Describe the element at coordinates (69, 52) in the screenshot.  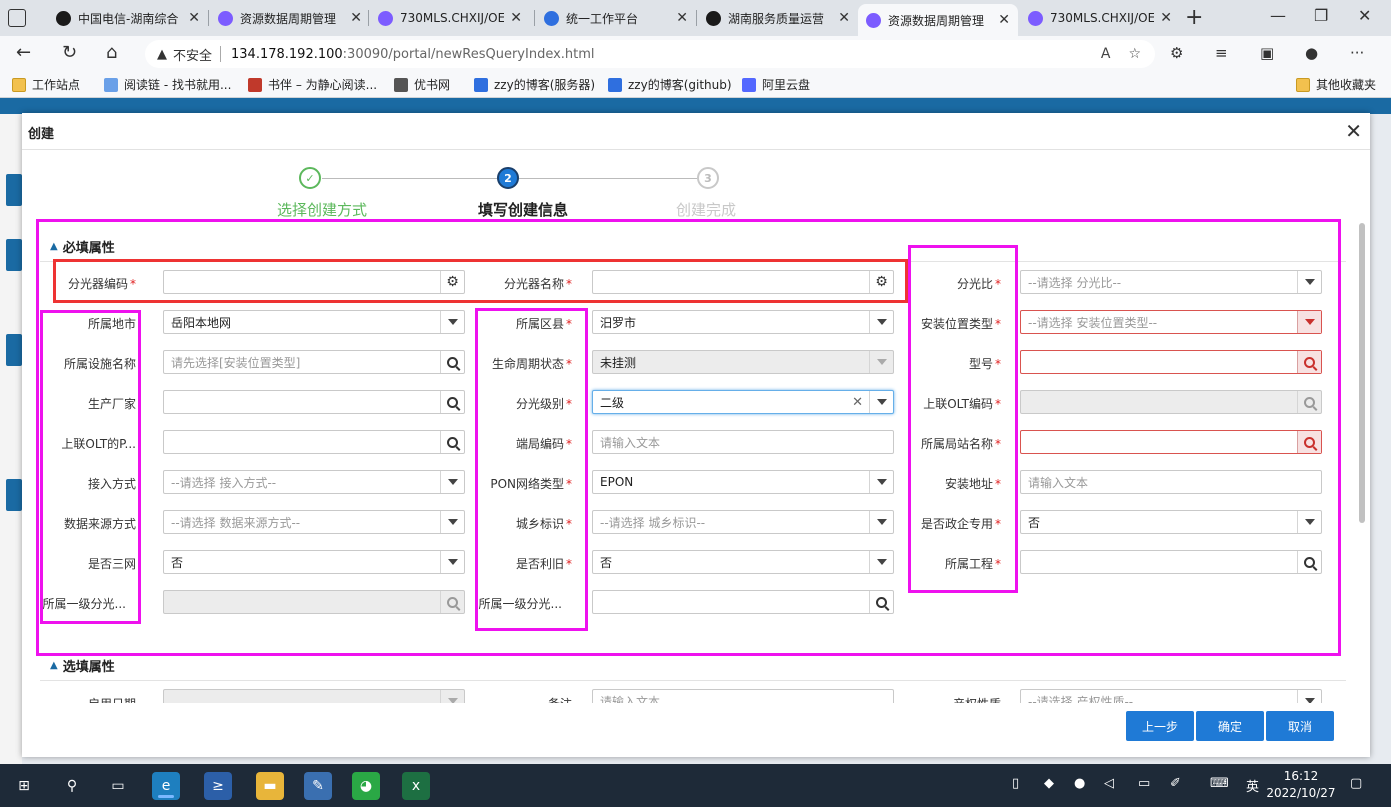
I see `refresh-icon: ↻` at that location.